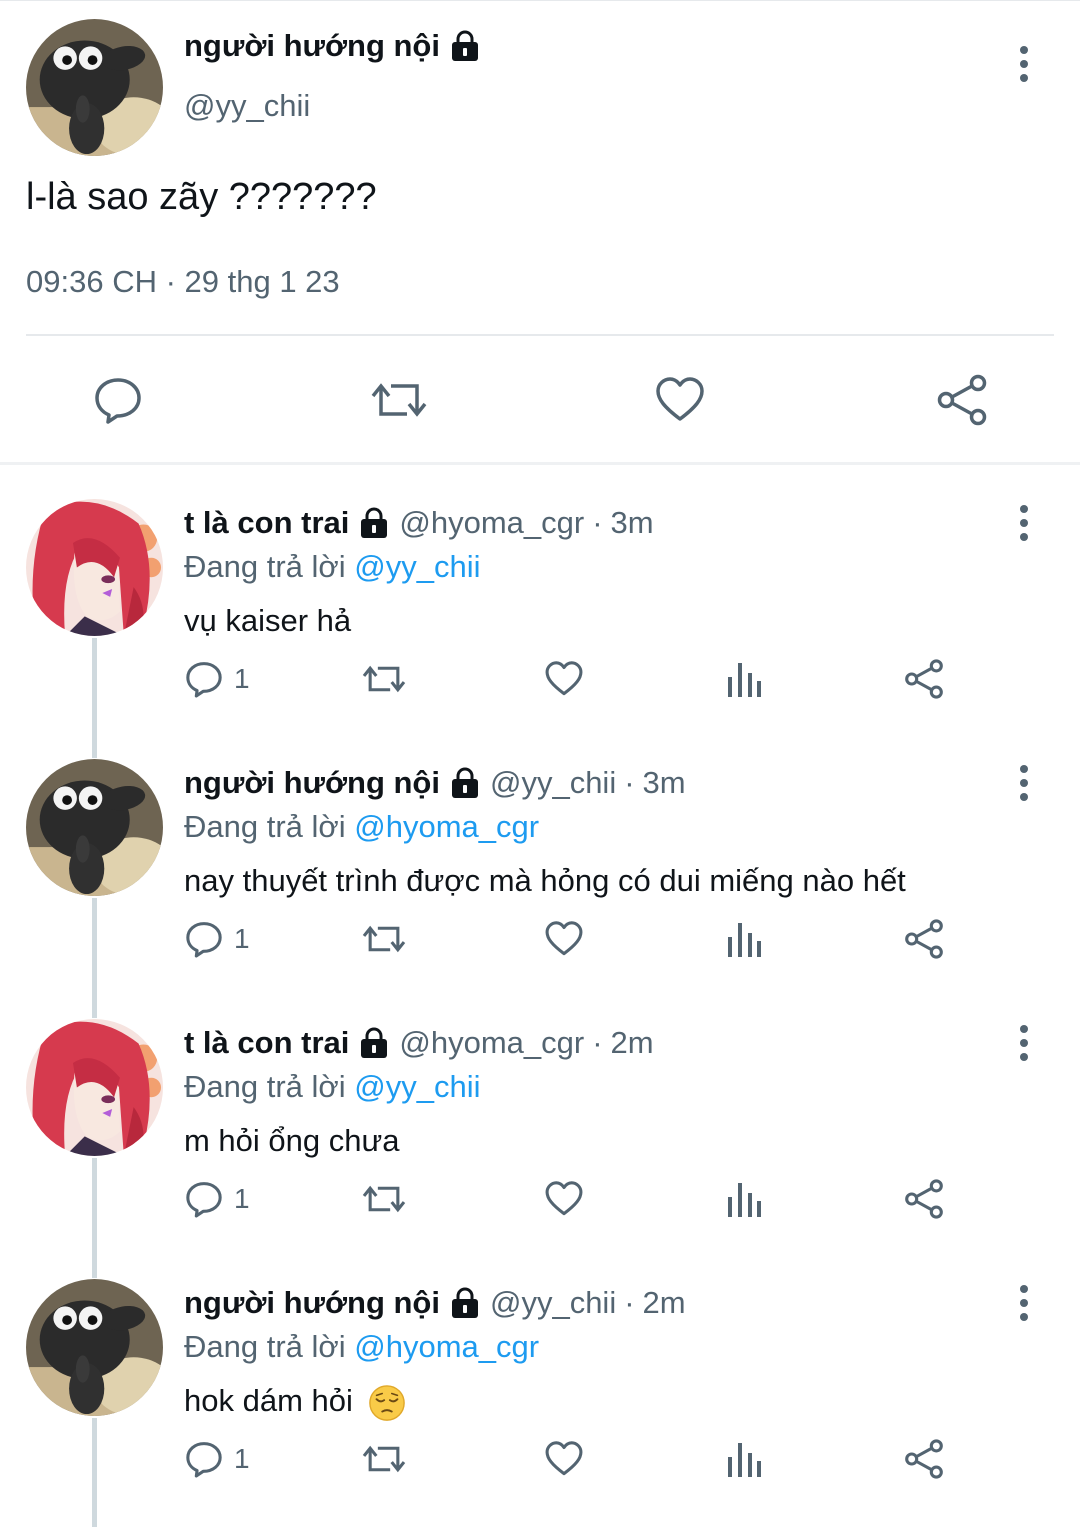 This screenshot has width=1080, height=1539. I want to click on reply-text-container: hok dám hỏi, so click(295, 1402).